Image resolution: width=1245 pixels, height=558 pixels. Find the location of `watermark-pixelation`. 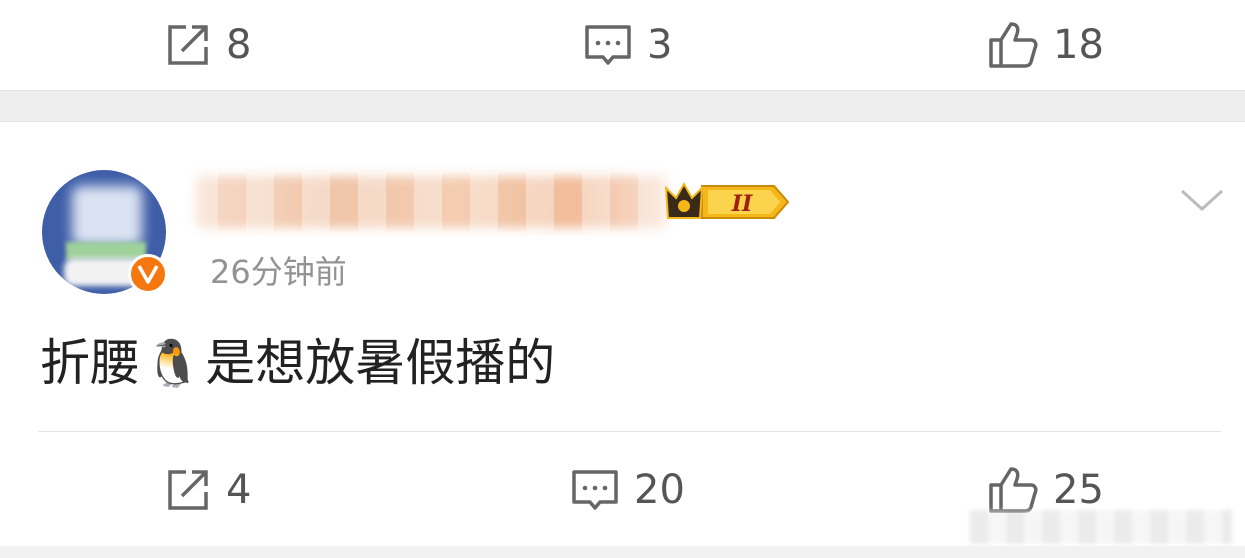

watermark-pixelation is located at coordinates (1101, 527).